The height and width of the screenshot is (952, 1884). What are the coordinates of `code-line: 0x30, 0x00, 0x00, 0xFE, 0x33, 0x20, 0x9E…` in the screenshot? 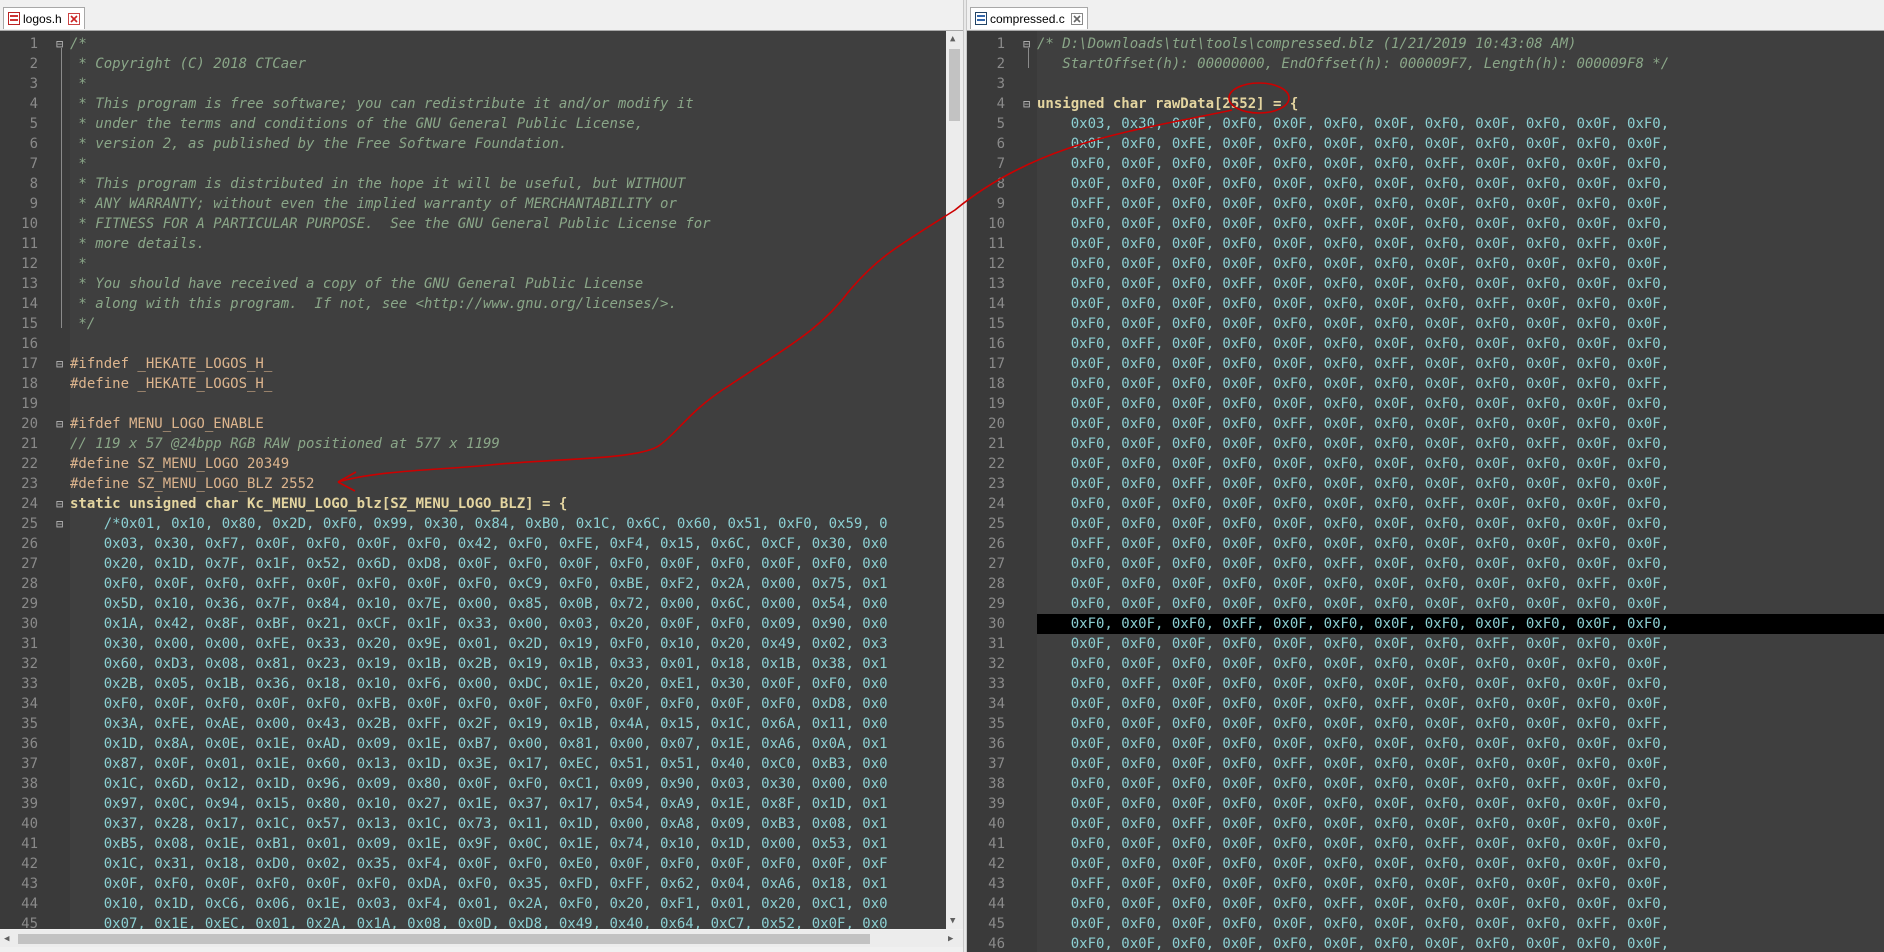 It's located at (508, 644).